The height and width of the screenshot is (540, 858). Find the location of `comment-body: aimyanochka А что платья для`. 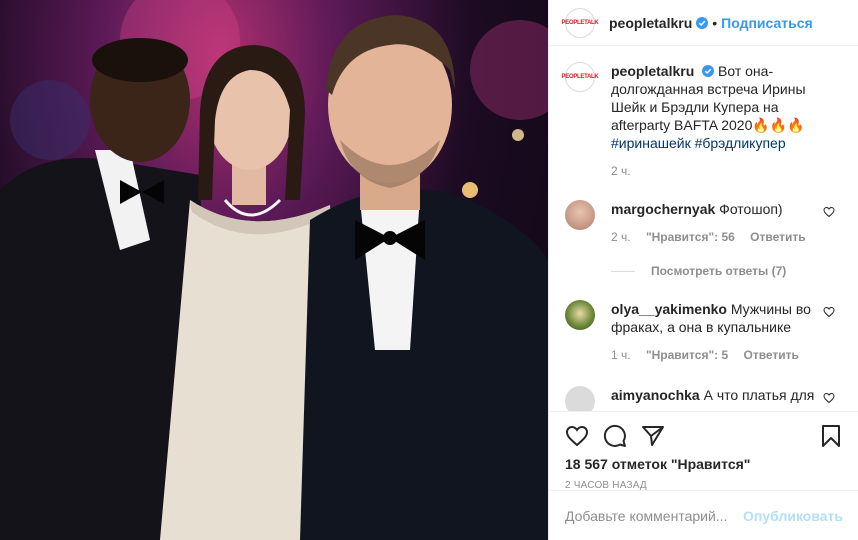

comment-body: aimyanochka А что платья для is located at coordinates (716, 398).